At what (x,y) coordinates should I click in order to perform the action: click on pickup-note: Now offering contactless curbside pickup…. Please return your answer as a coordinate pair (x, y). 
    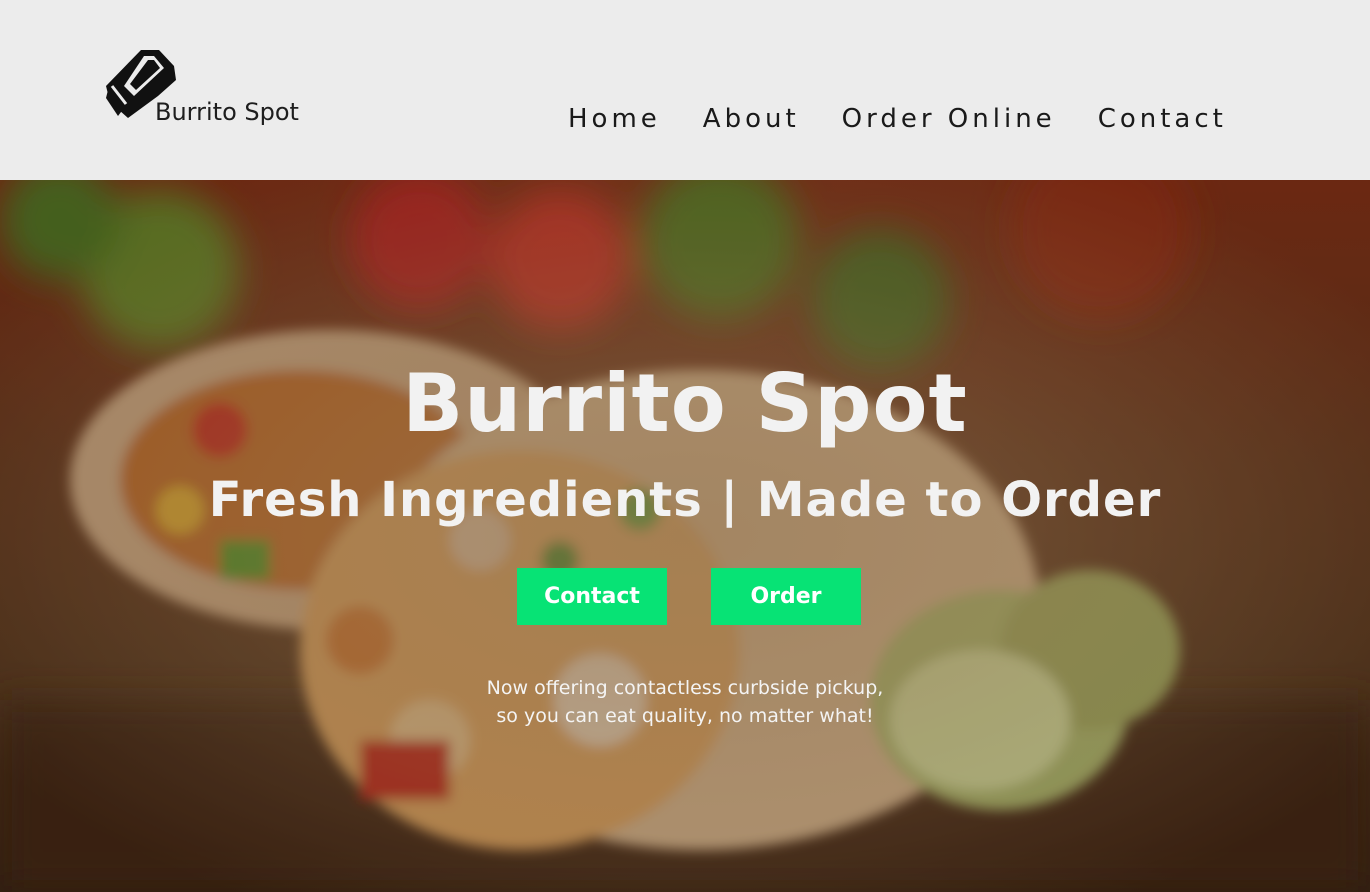
    Looking at the image, I should click on (685, 702).